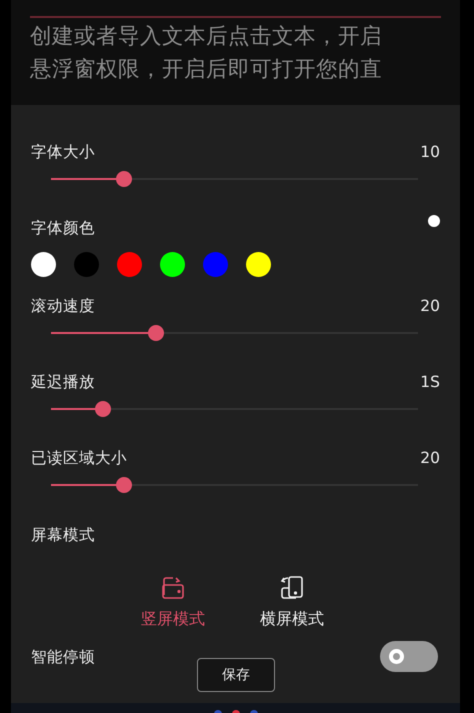 This screenshot has height=713, width=474. I want to click on portrait-rotate-icon, so click(173, 588).